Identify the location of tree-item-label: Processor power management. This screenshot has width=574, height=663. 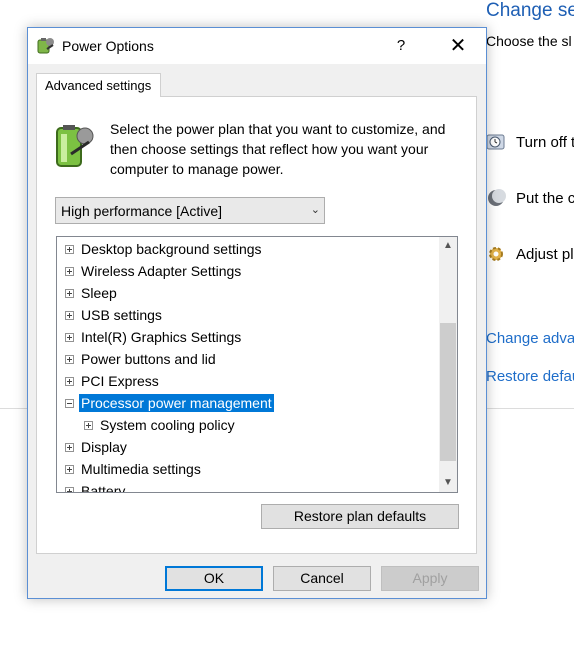
(176, 403).